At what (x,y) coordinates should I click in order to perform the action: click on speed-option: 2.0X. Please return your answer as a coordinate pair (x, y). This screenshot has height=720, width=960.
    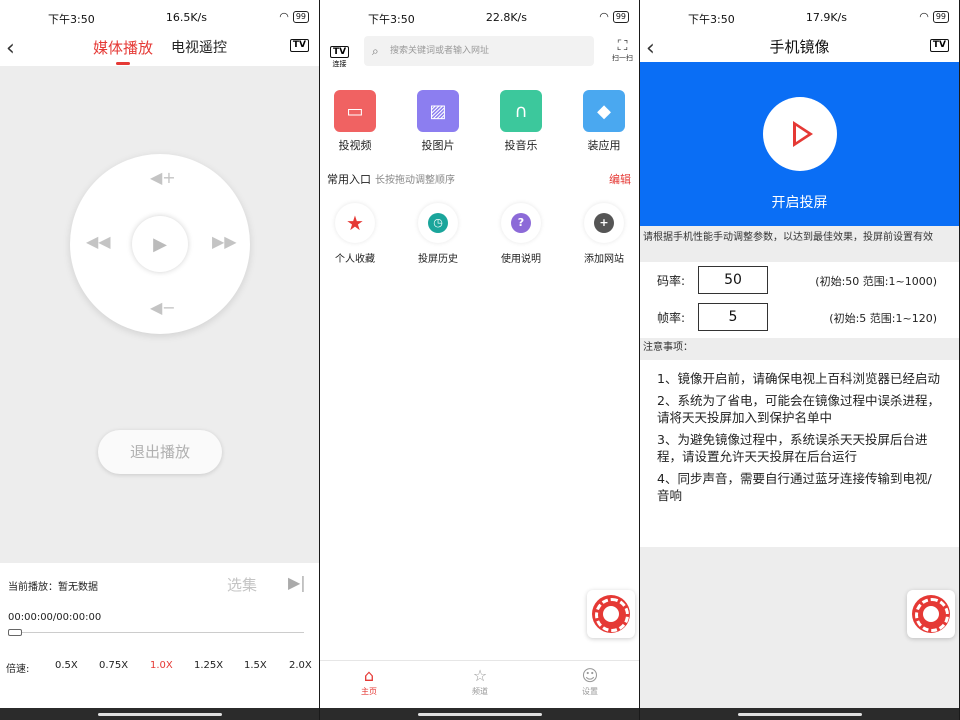
    Looking at the image, I should click on (300, 665).